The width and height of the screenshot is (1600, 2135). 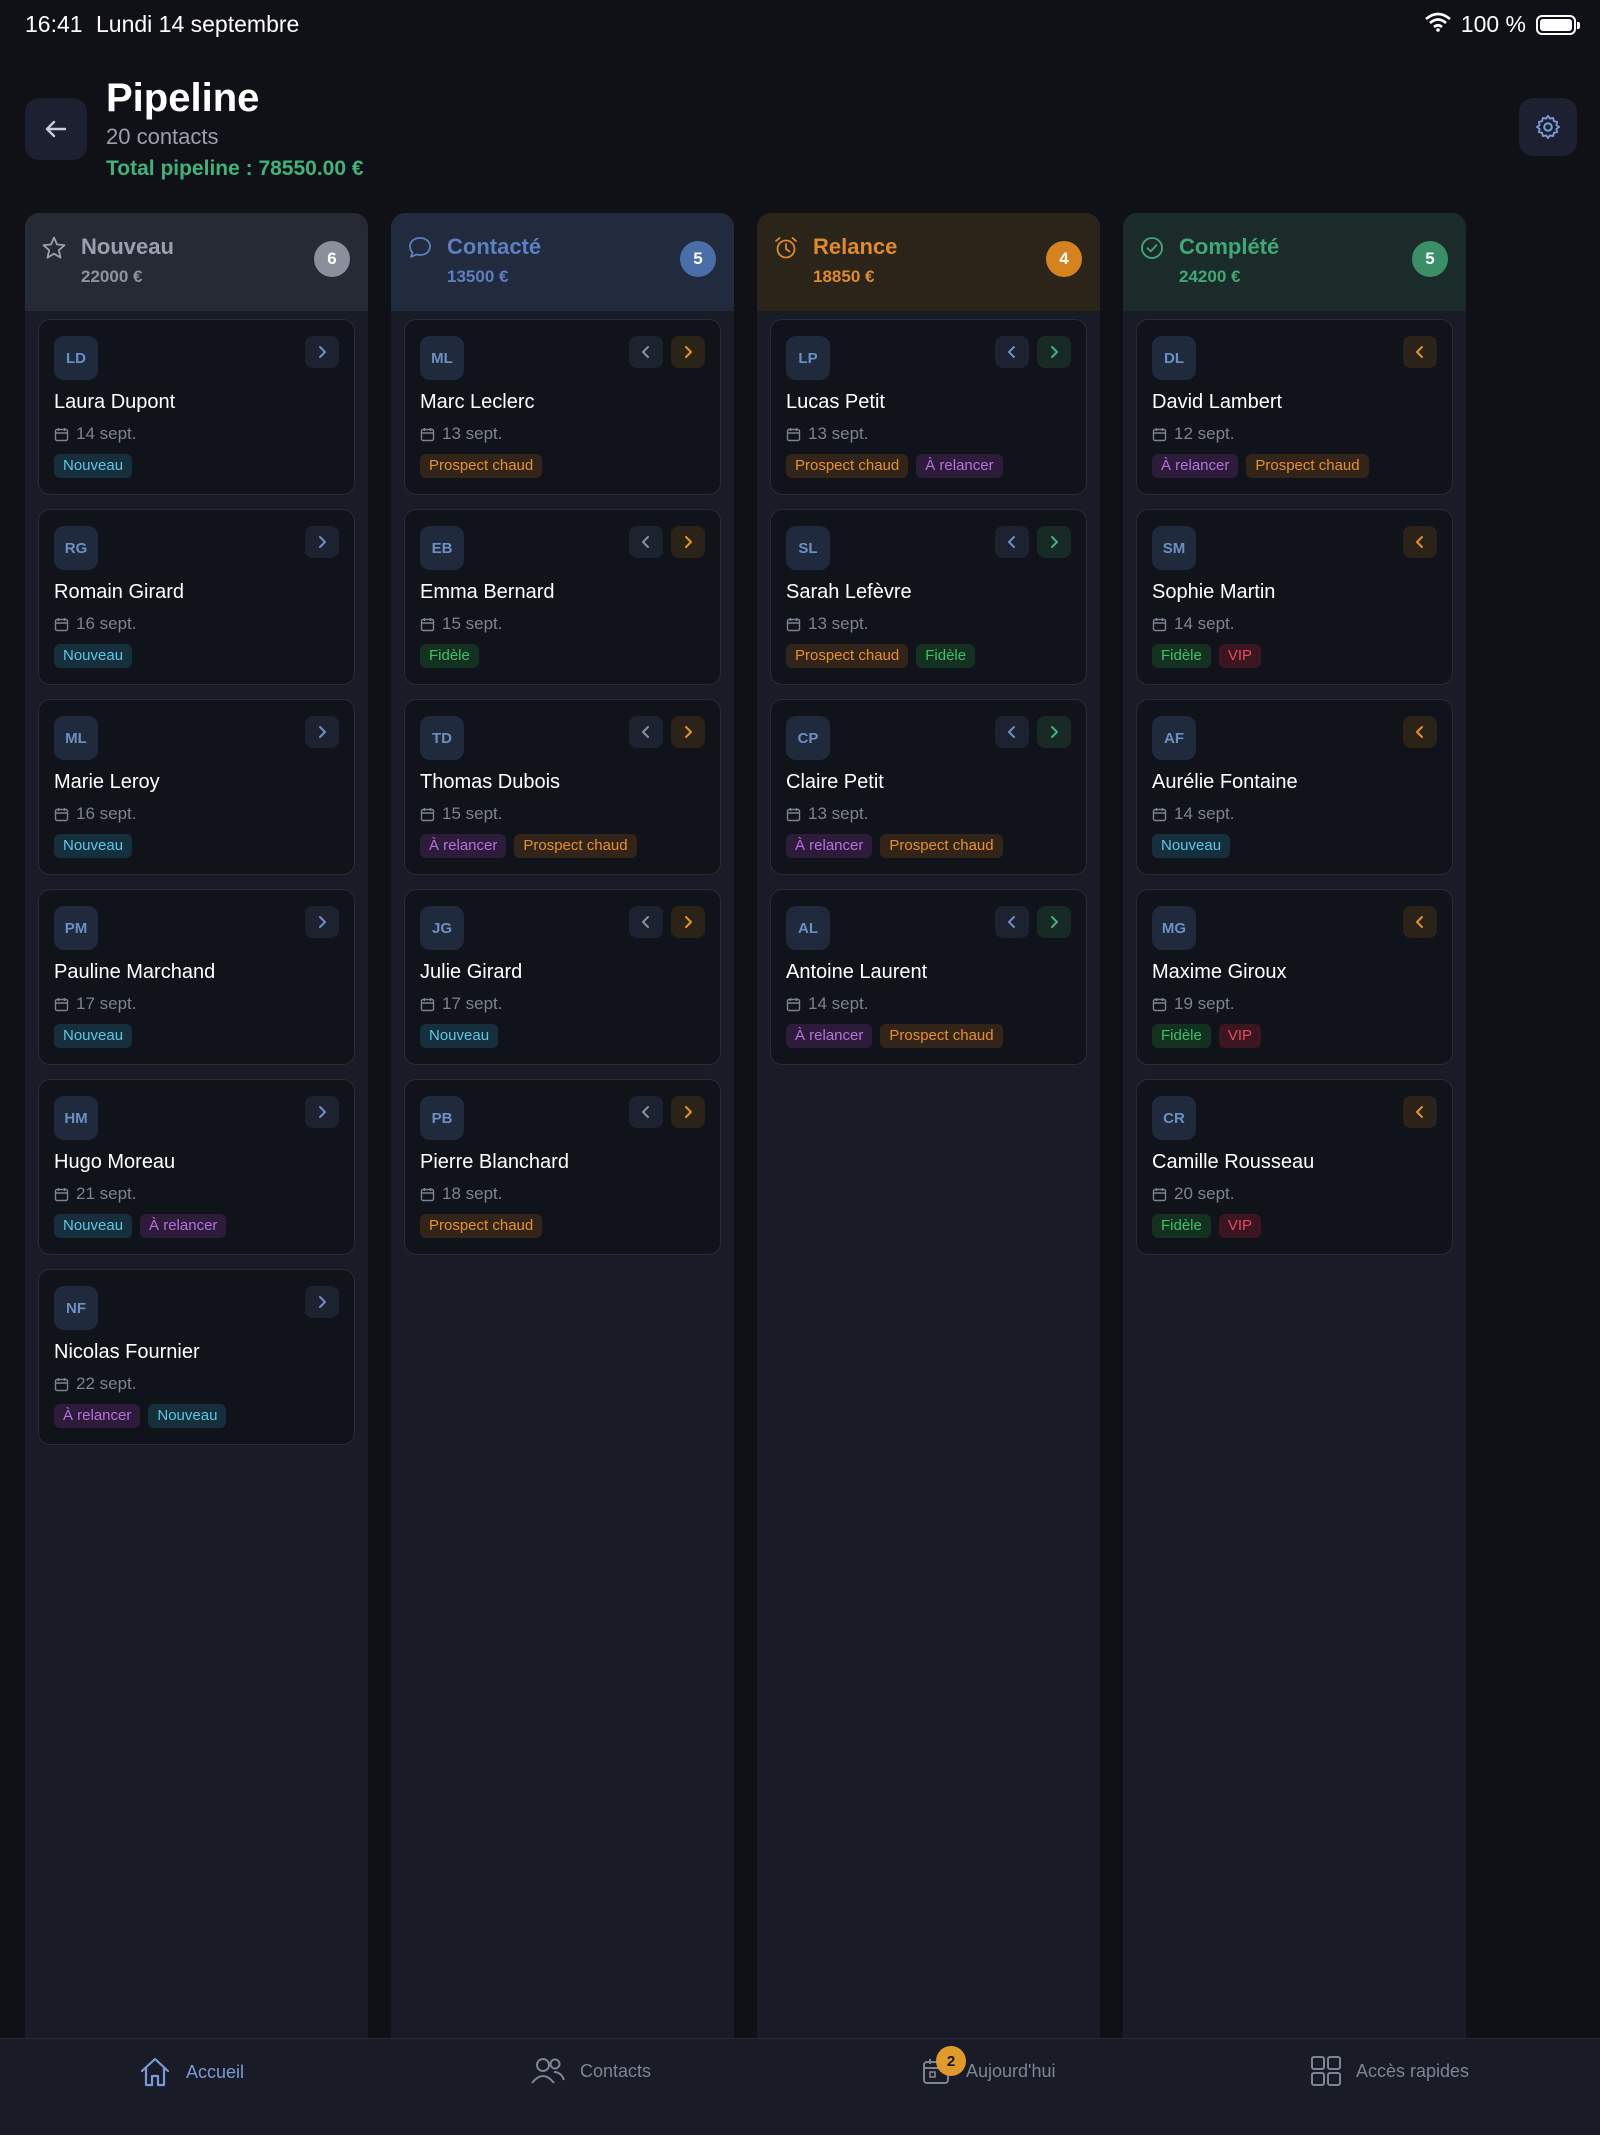 What do you see at coordinates (196, 977) in the screenshot?
I see `contact-card: PM Pauline Marchand 17 sept. Nouveau` at bounding box center [196, 977].